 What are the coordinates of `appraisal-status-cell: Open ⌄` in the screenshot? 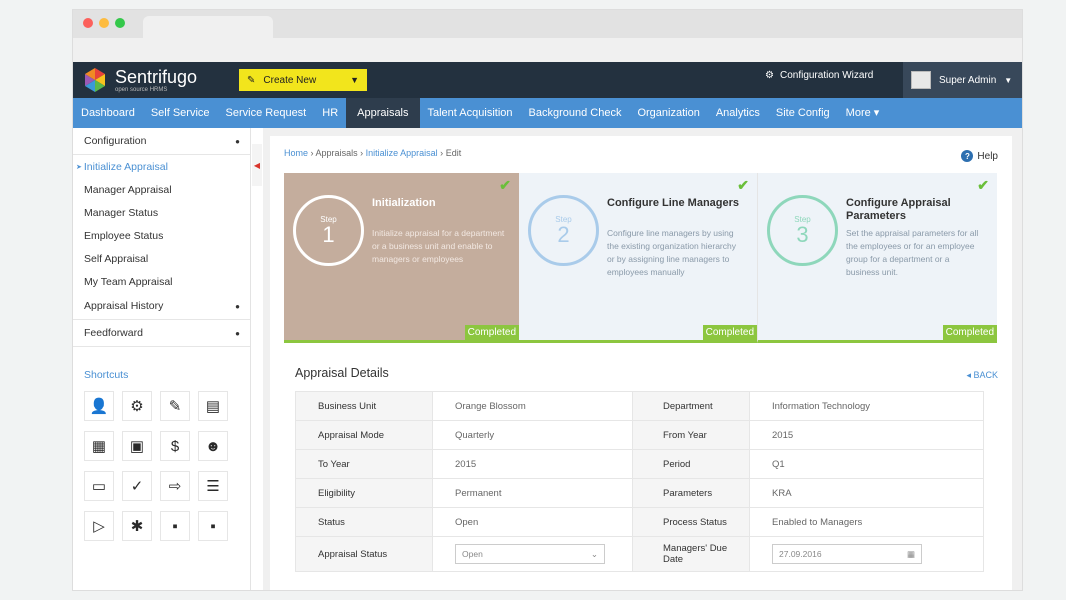 It's located at (532, 554).